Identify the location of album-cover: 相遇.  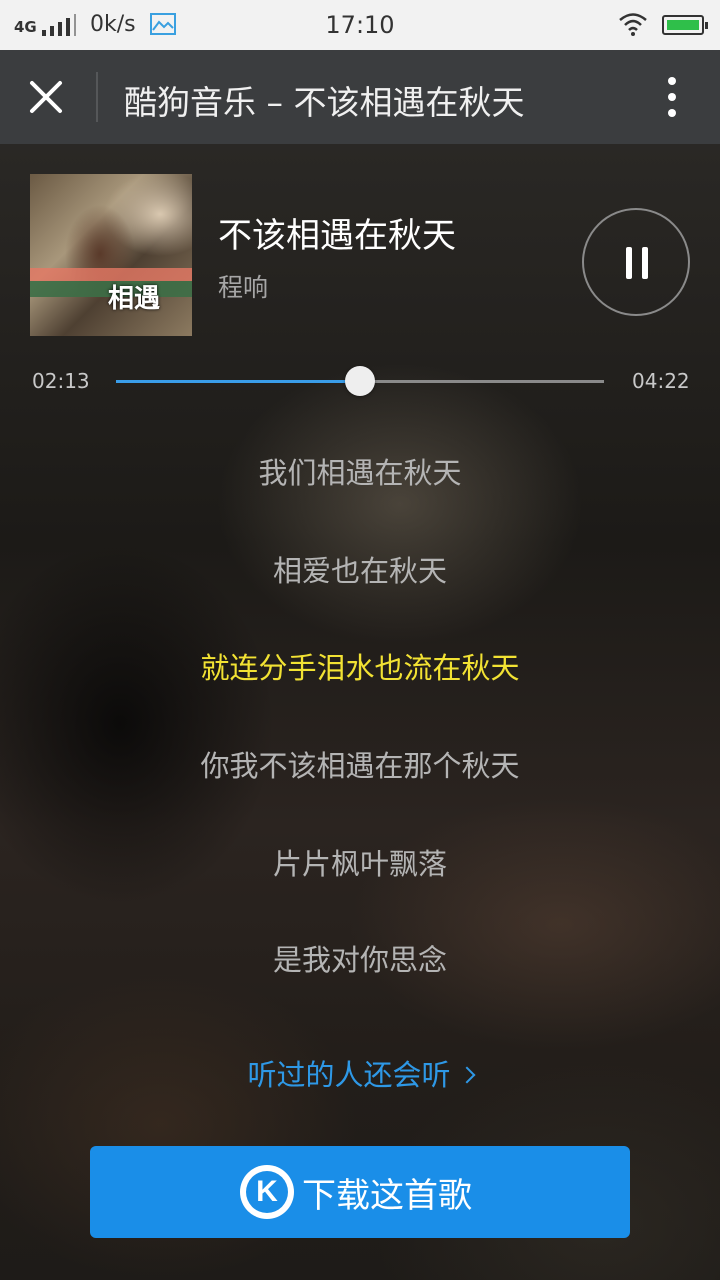
(111, 255).